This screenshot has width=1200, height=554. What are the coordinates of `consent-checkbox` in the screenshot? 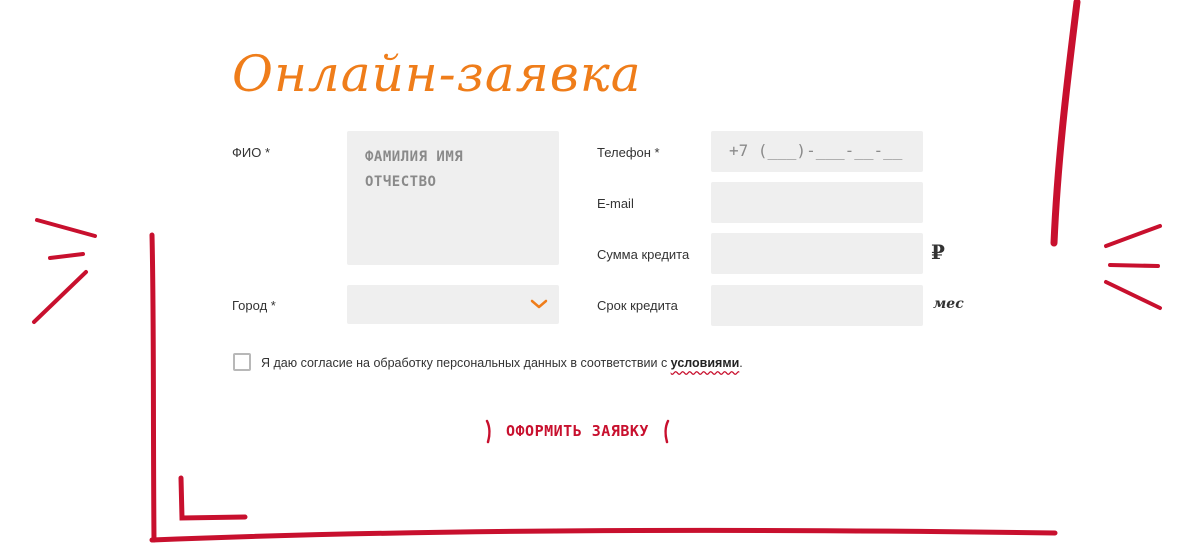 It's located at (242, 362).